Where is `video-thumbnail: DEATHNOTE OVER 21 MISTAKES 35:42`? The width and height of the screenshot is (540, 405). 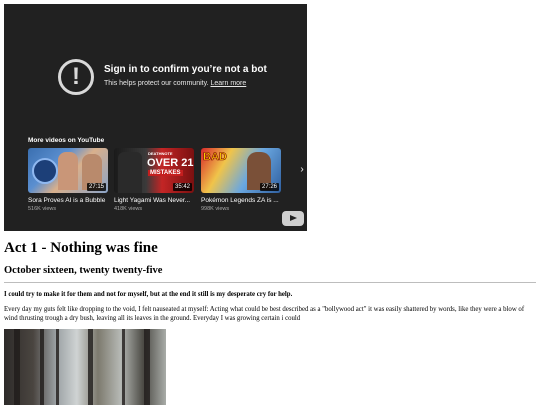 video-thumbnail: DEATHNOTE OVER 21 MISTAKES 35:42 is located at coordinates (154, 170).